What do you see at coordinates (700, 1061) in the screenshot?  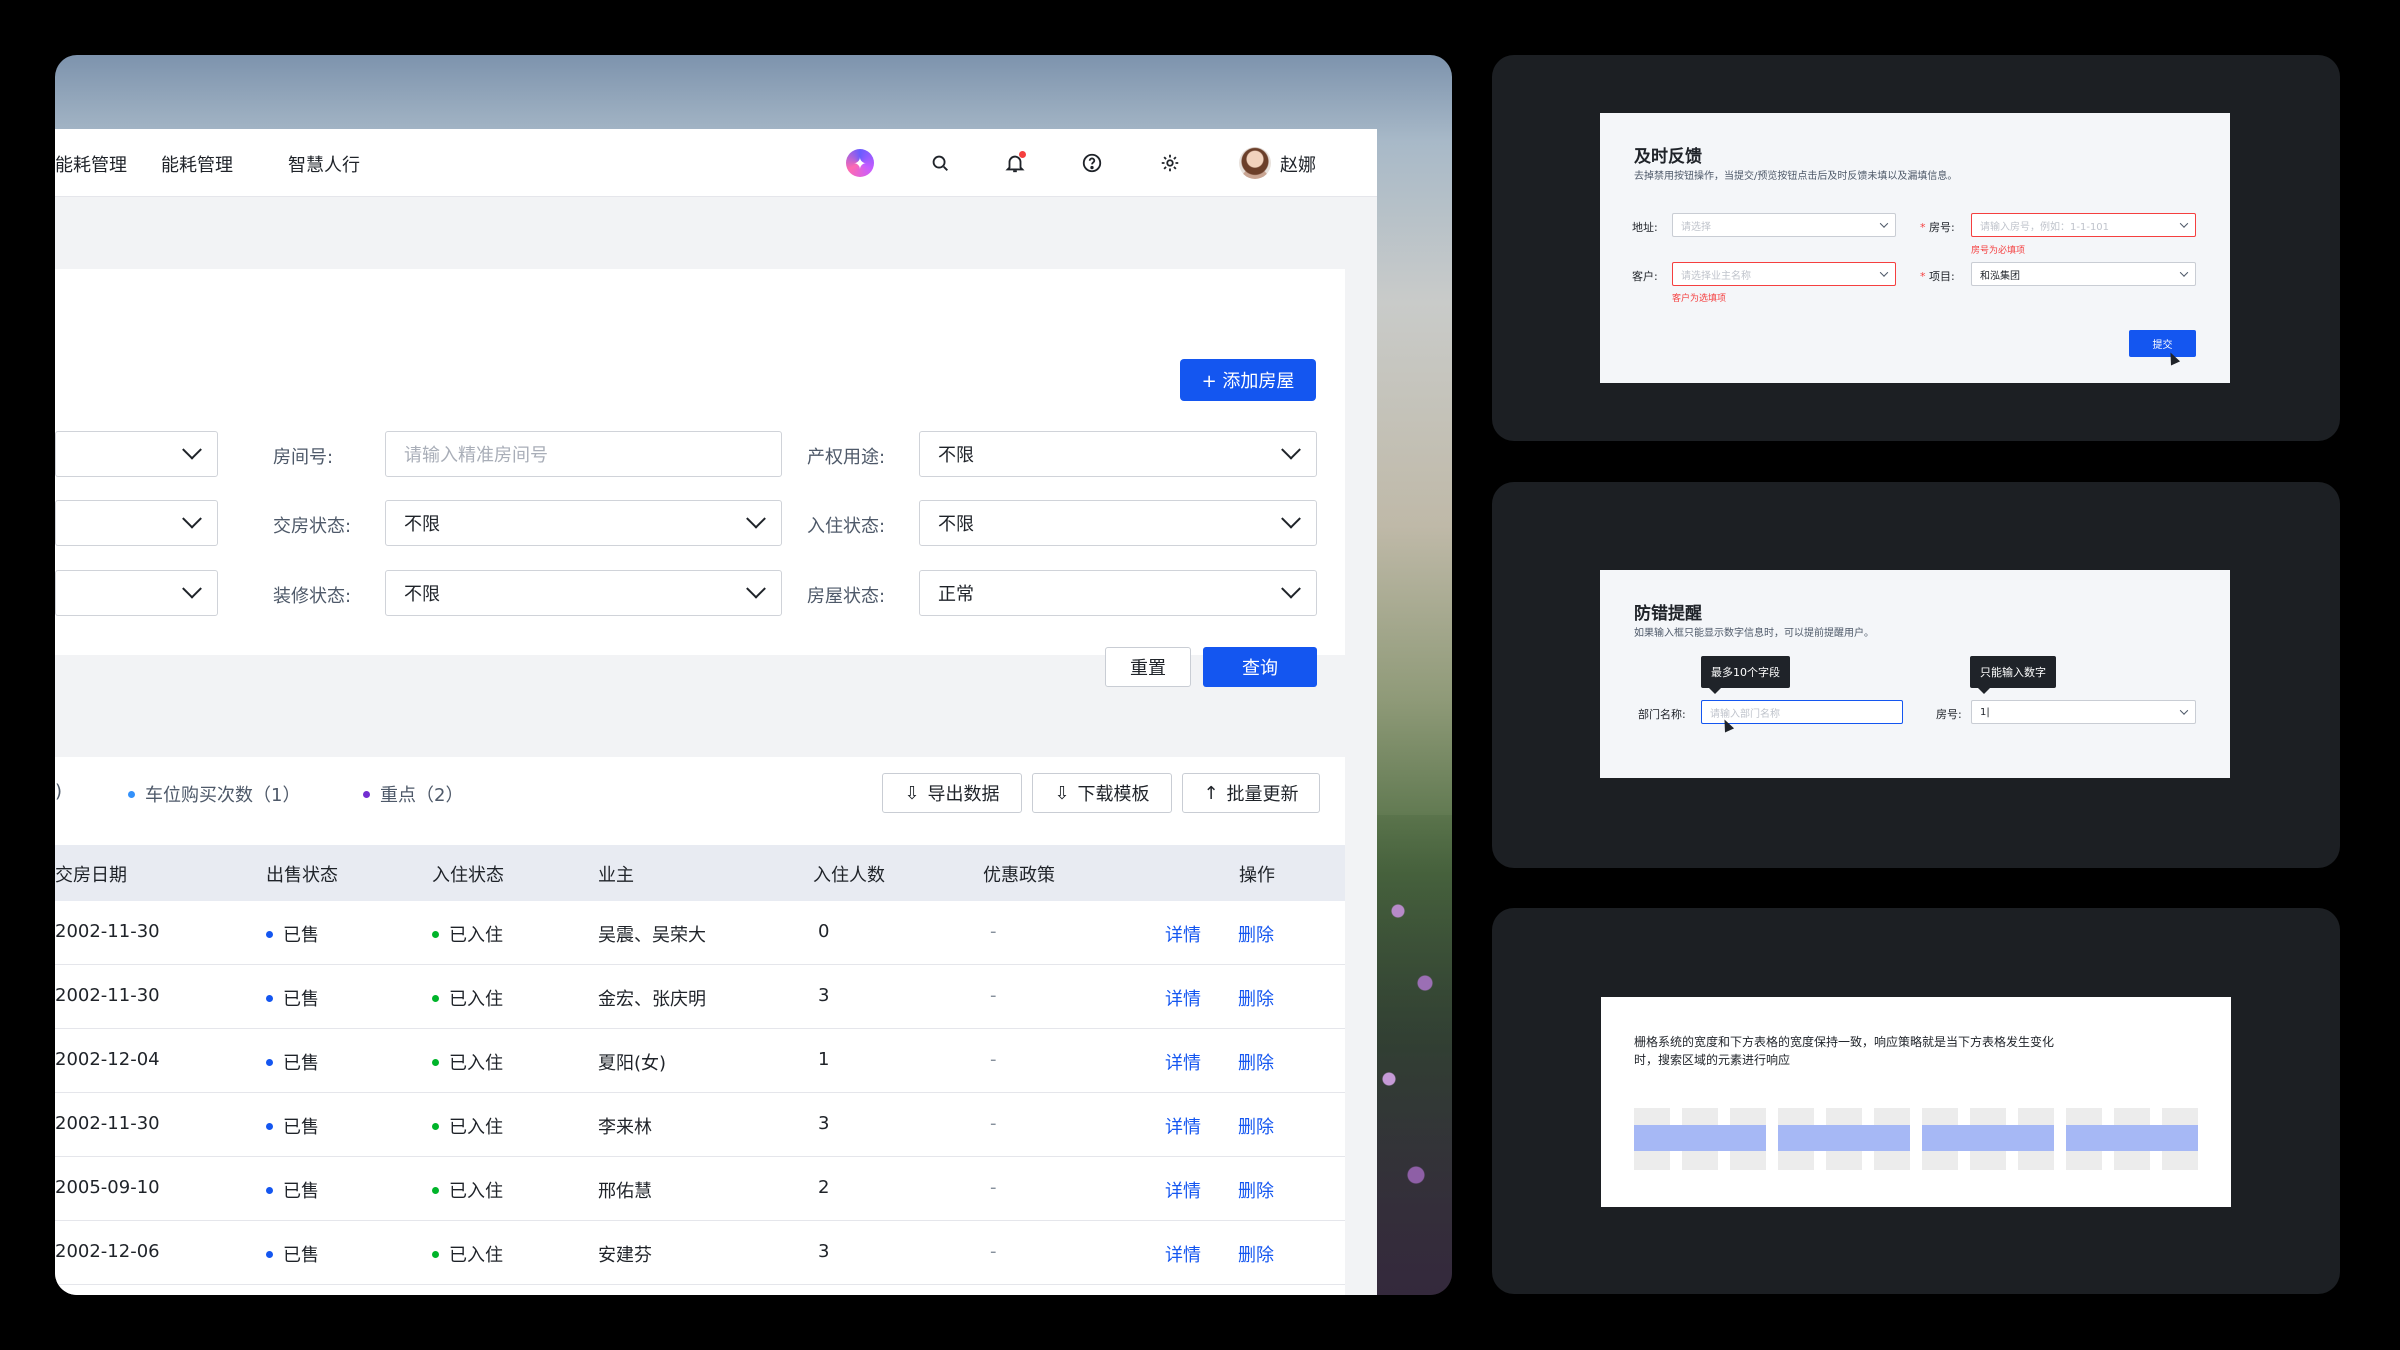 I see `table-row: 2002-12-04 已售 已入住 夏阳(女) 1 - 详情 删除` at bounding box center [700, 1061].